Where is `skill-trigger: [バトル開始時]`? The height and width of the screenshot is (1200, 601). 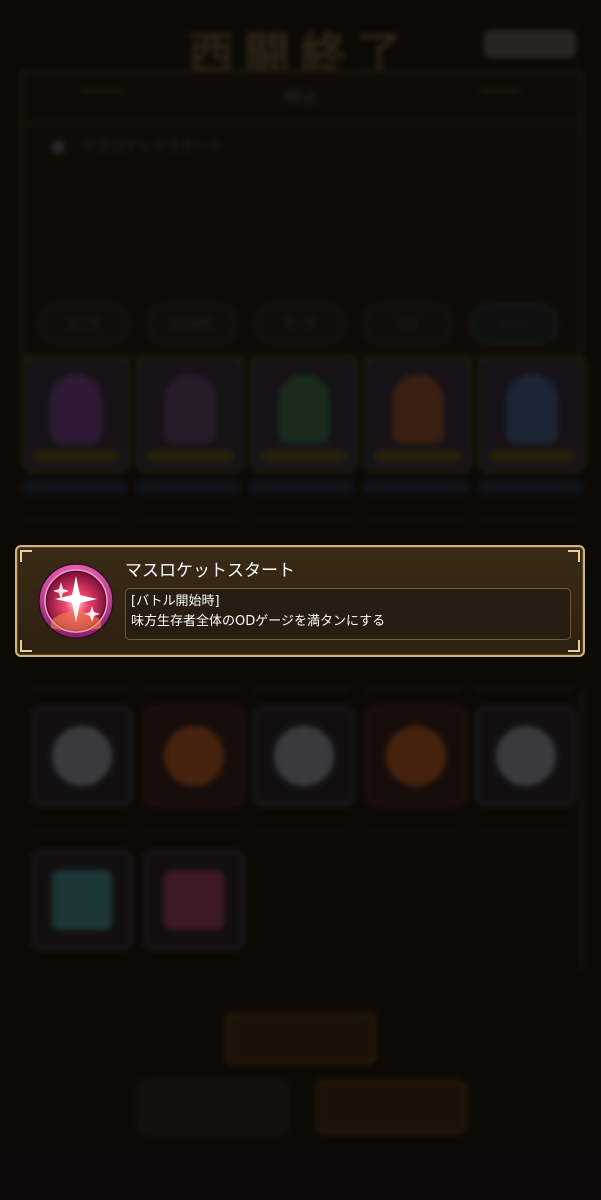
skill-trigger: [バトル開始時] is located at coordinates (175, 601).